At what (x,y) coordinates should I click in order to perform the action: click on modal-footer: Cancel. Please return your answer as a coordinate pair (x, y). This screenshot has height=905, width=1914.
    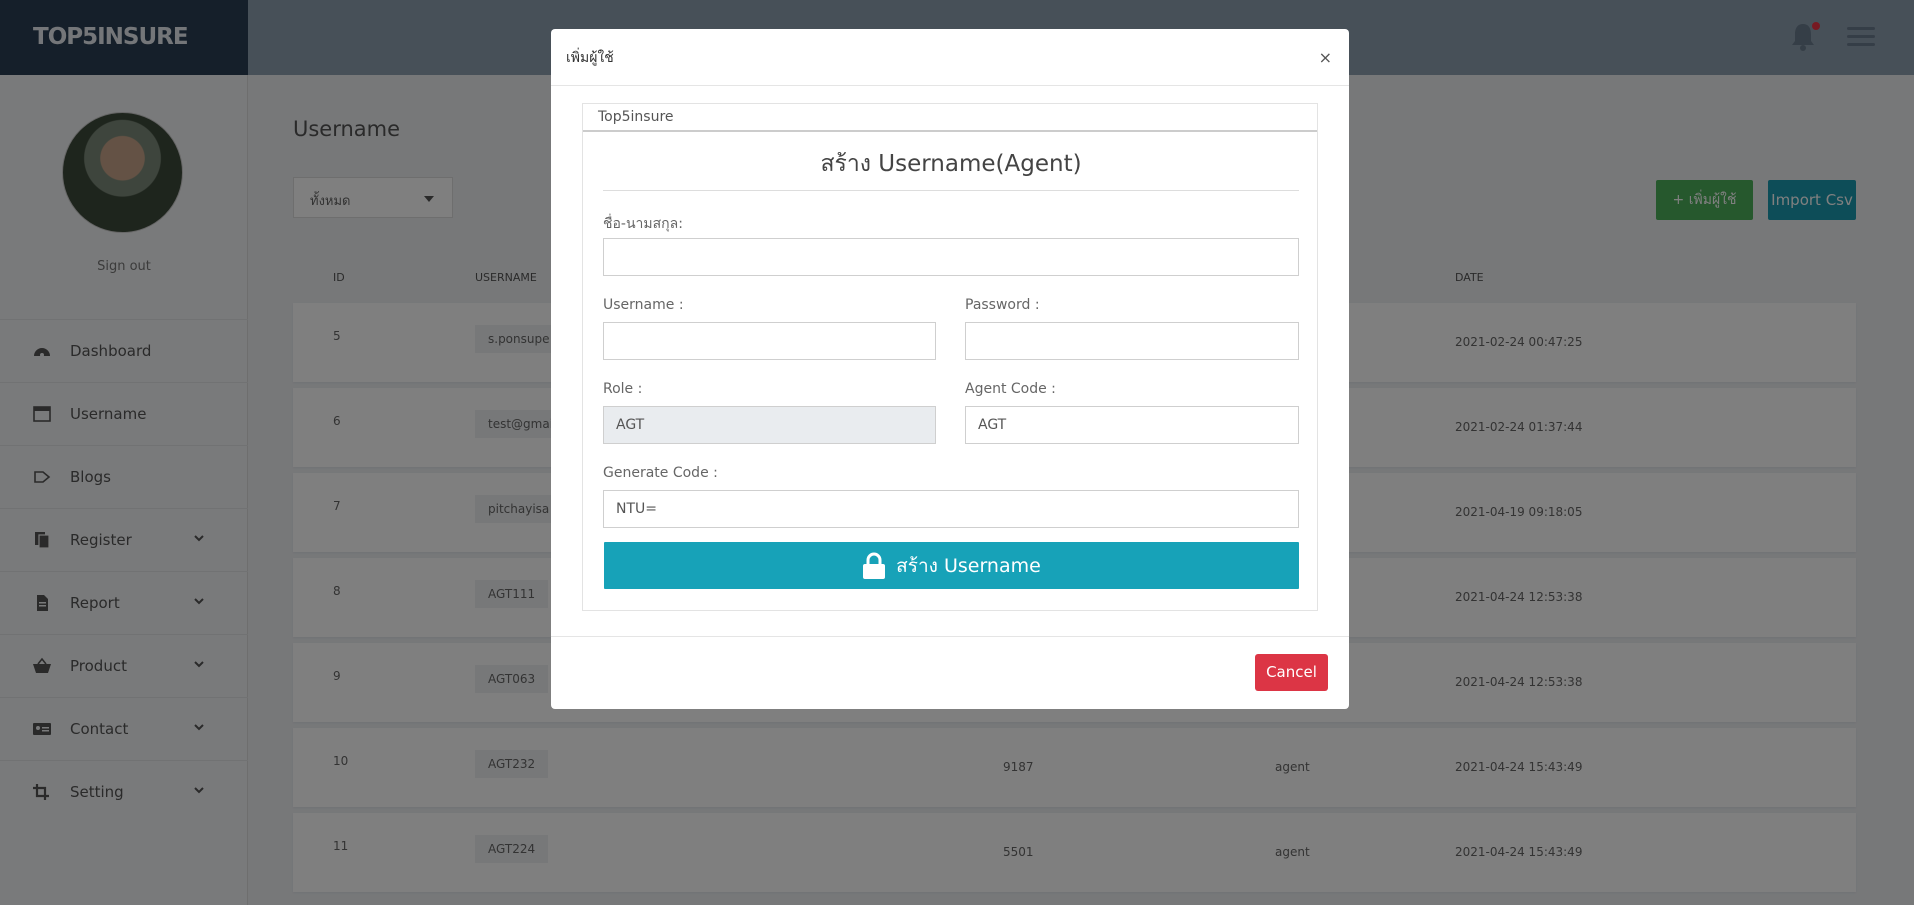
    Looking at the image, I should click on (950, 672).